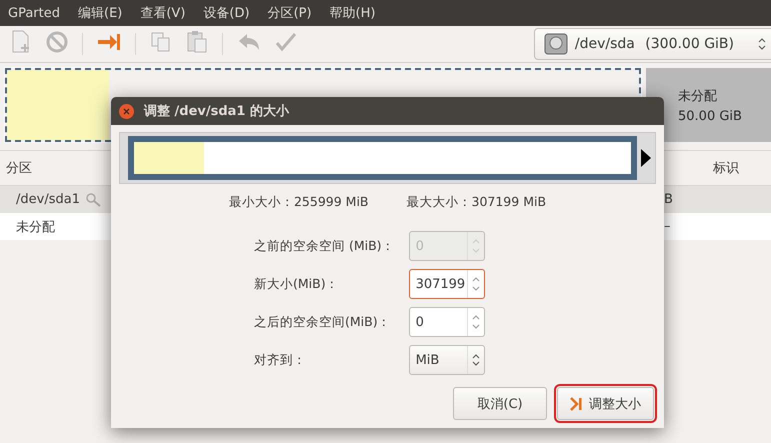  Describe the element at coordinates (324, 246) in the screenshot. I see `field-label: 之前的空余空间 (MiB)：` at that location.